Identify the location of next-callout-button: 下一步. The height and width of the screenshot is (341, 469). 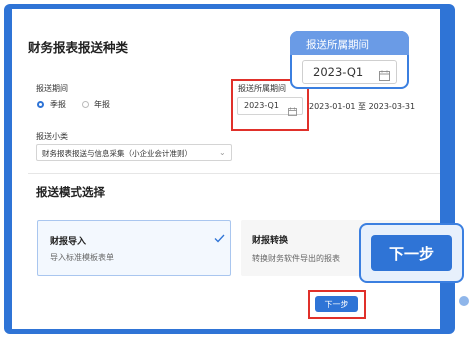
(411, 253).